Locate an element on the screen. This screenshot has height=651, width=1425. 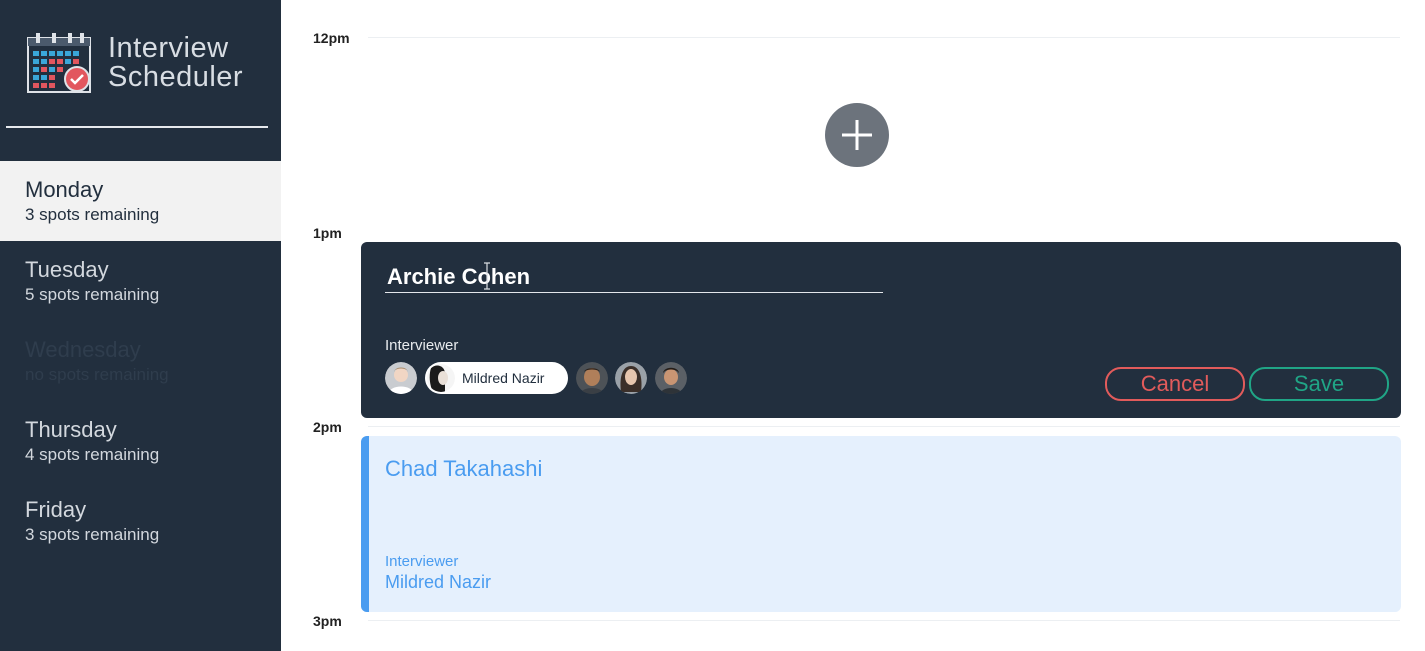
plus-icon is located at coordinates (857, 135).